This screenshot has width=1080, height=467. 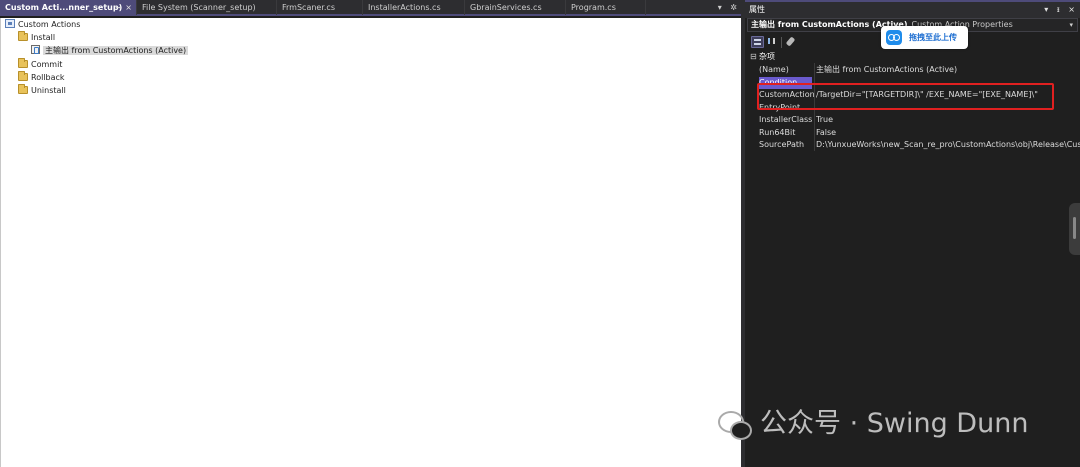 I want to click on side-scroll-handle, so click(x=1074, y=229).